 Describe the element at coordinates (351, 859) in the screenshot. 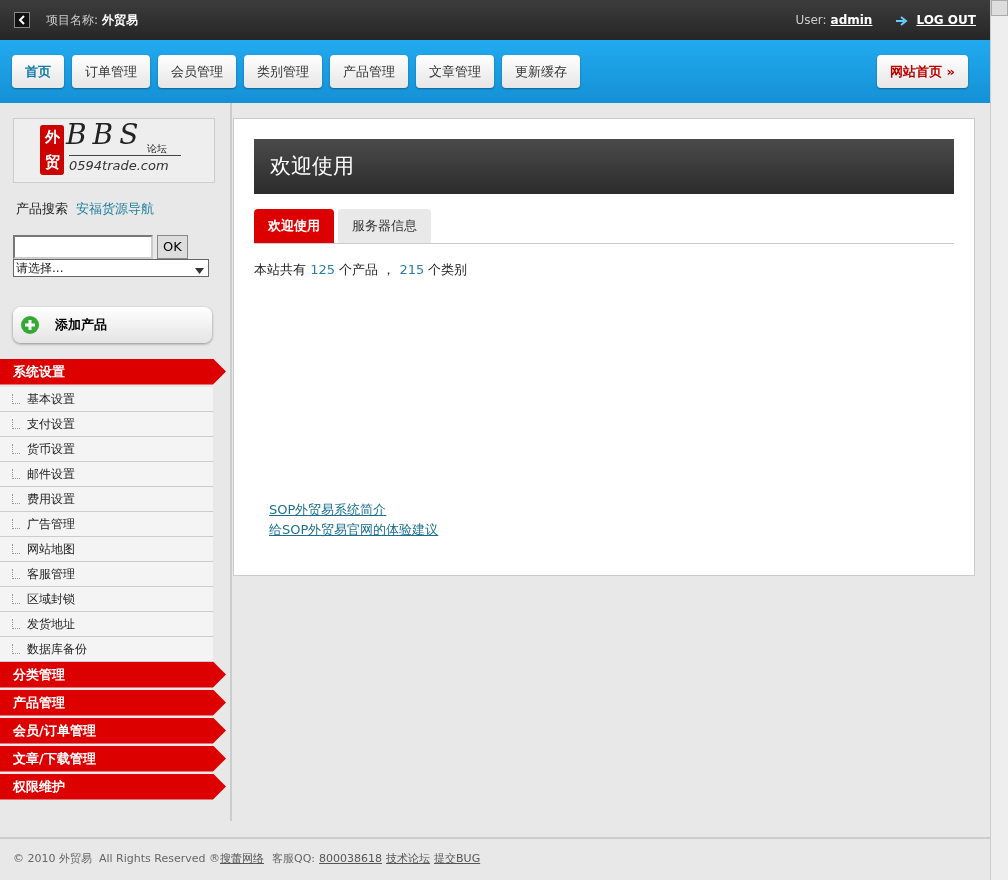

I see `qq-link: 800038618` at that location.